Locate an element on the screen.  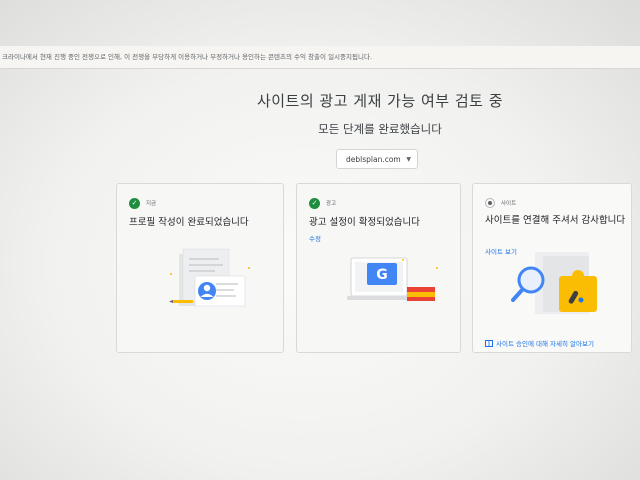
page-subtitle: 모든 단계를 완료했습니다 is located at coordinates (380, 129).